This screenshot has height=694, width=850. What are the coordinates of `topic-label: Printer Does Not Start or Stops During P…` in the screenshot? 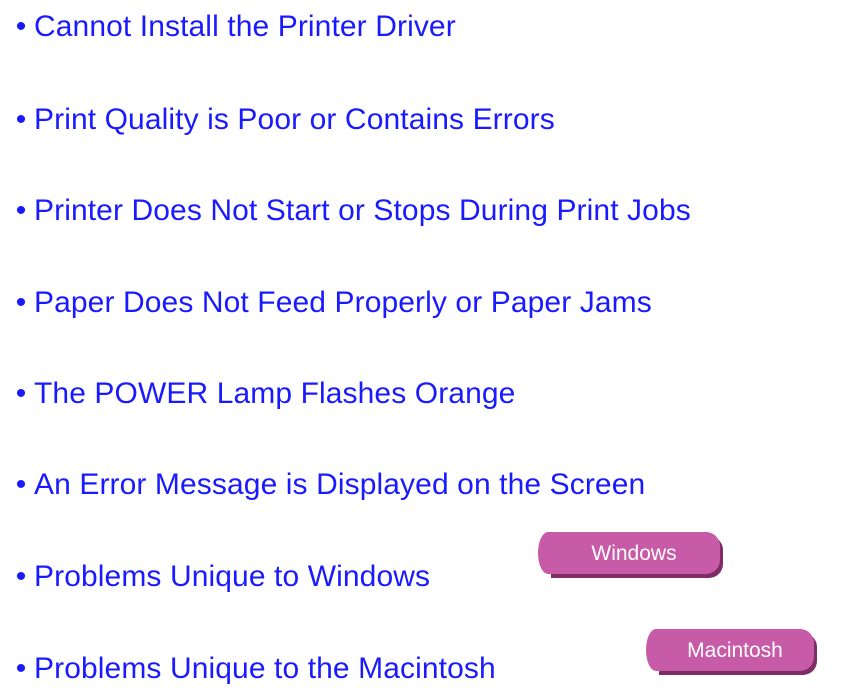 It's located at (362, 211).